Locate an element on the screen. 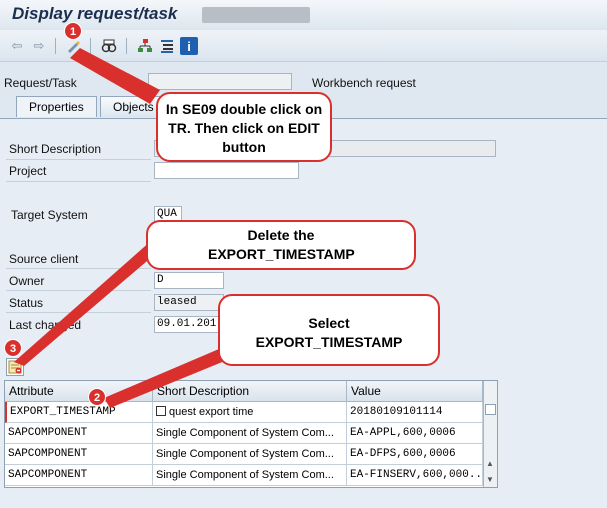 This screenshot has height=508, width=607. callout-select: Select EXPORT_TIMESTAMP is located at coordinates (329, 330).